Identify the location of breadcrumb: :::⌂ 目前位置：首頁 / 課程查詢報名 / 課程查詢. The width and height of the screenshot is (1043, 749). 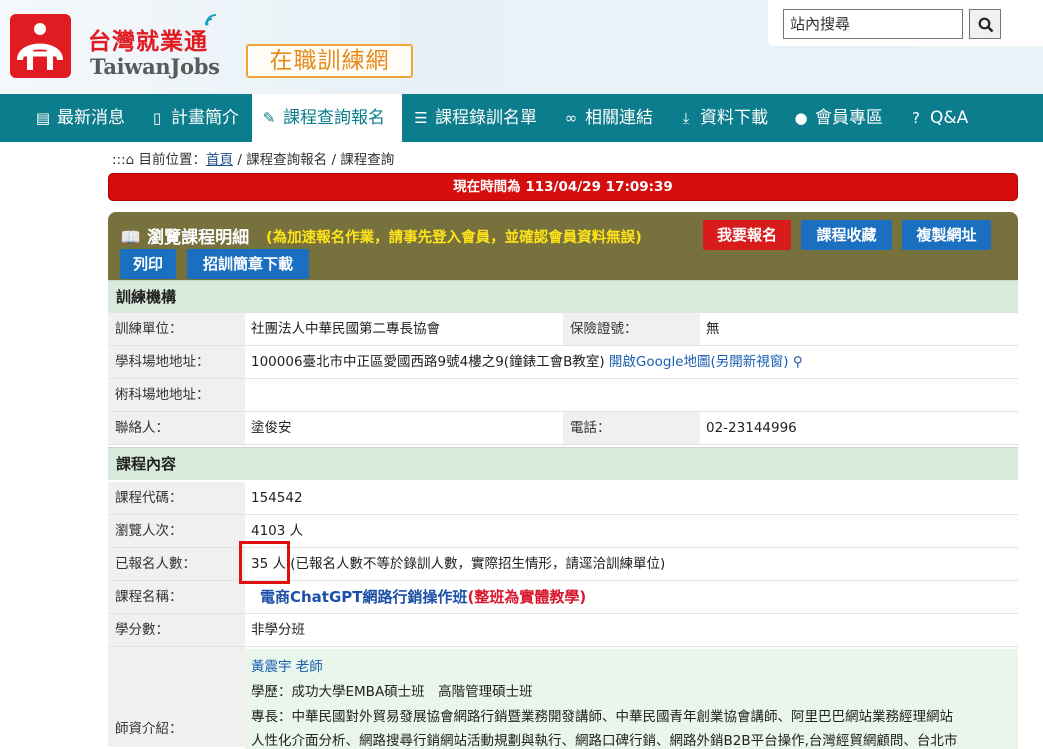
(253, 158).